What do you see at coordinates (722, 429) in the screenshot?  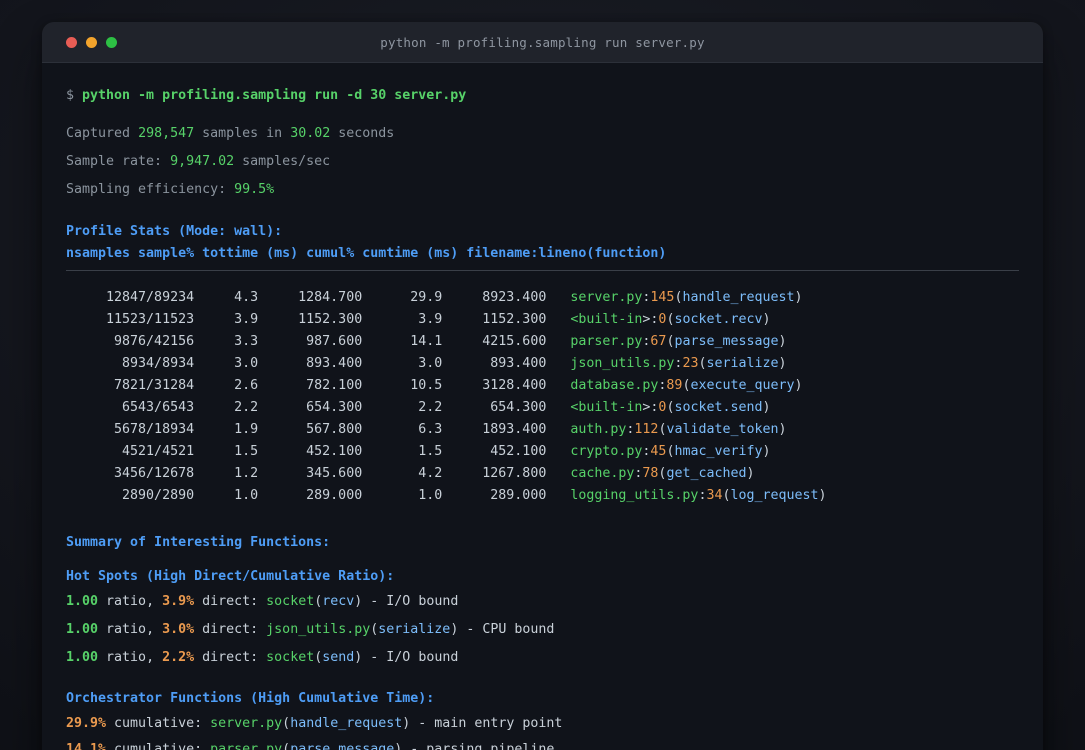 I see `function-name: validate_token` at bounding box center [722, 429].